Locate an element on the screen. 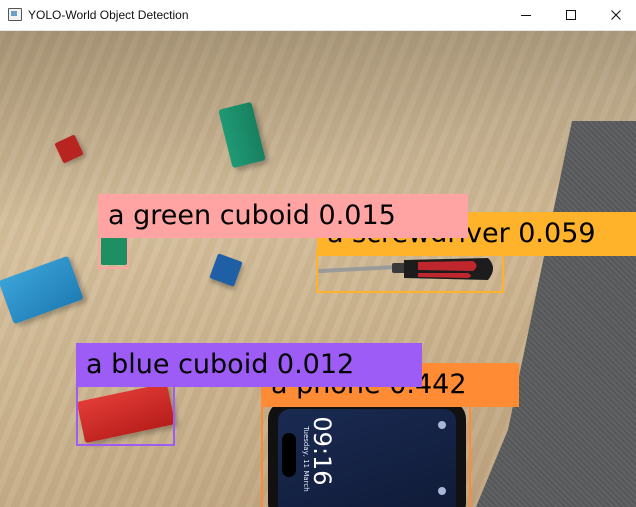  close-icon is located at coordinates (616, 15).